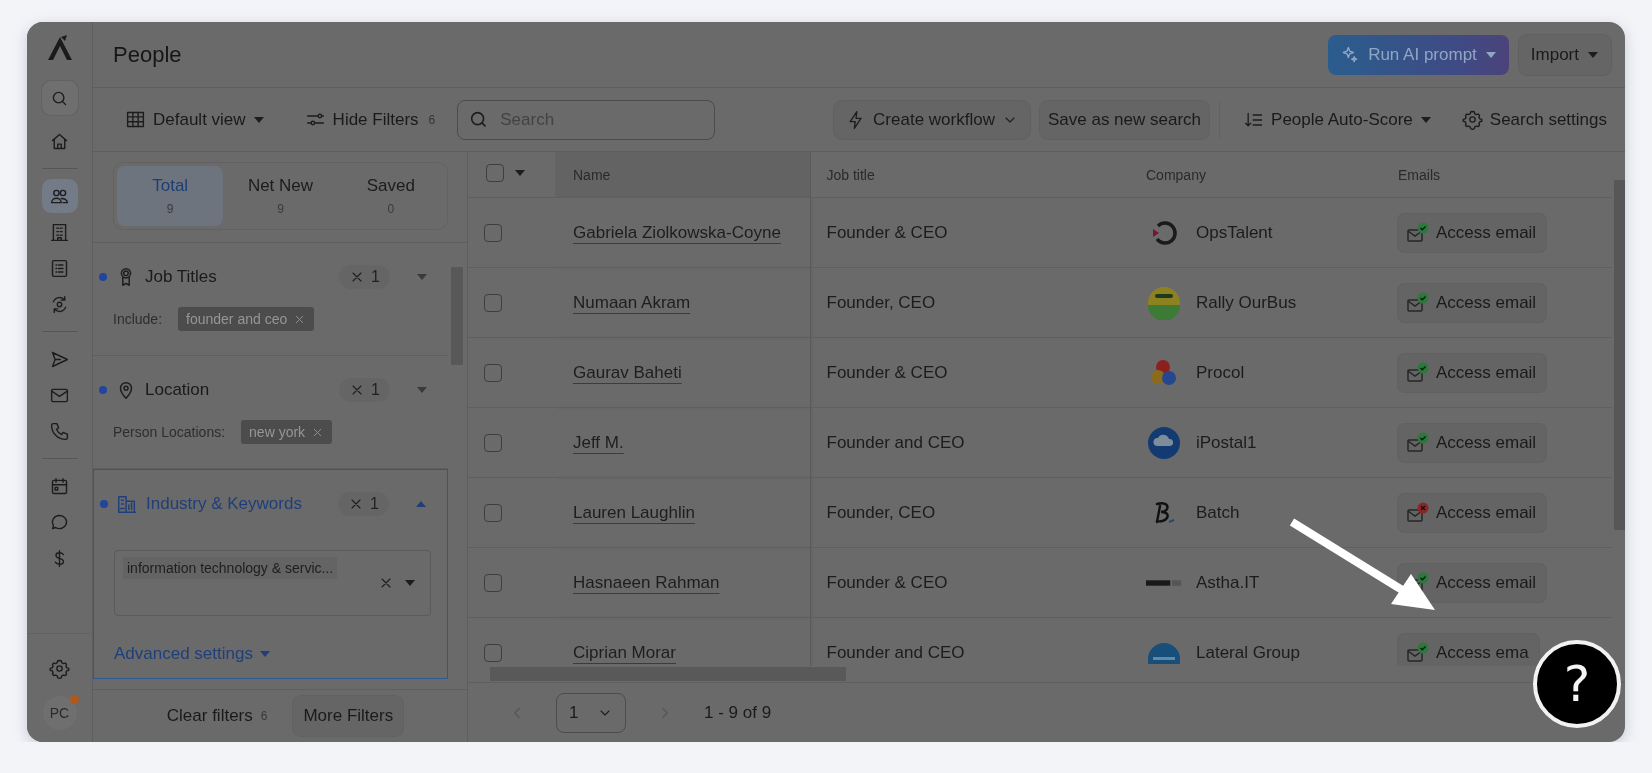 The image size is (1652, 773). Describe the element at coordinates (970, 175) in the screenshot. I see `column-header: Job title` at that location.